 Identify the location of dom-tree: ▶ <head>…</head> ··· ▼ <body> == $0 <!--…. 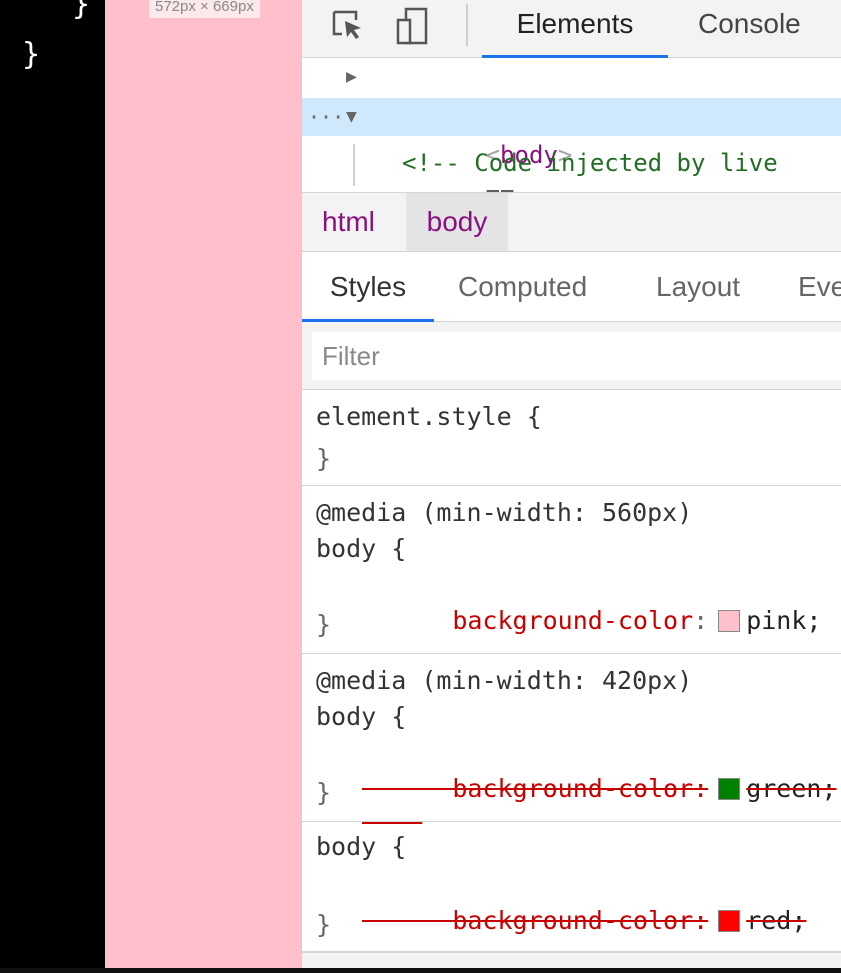
(571, 151).